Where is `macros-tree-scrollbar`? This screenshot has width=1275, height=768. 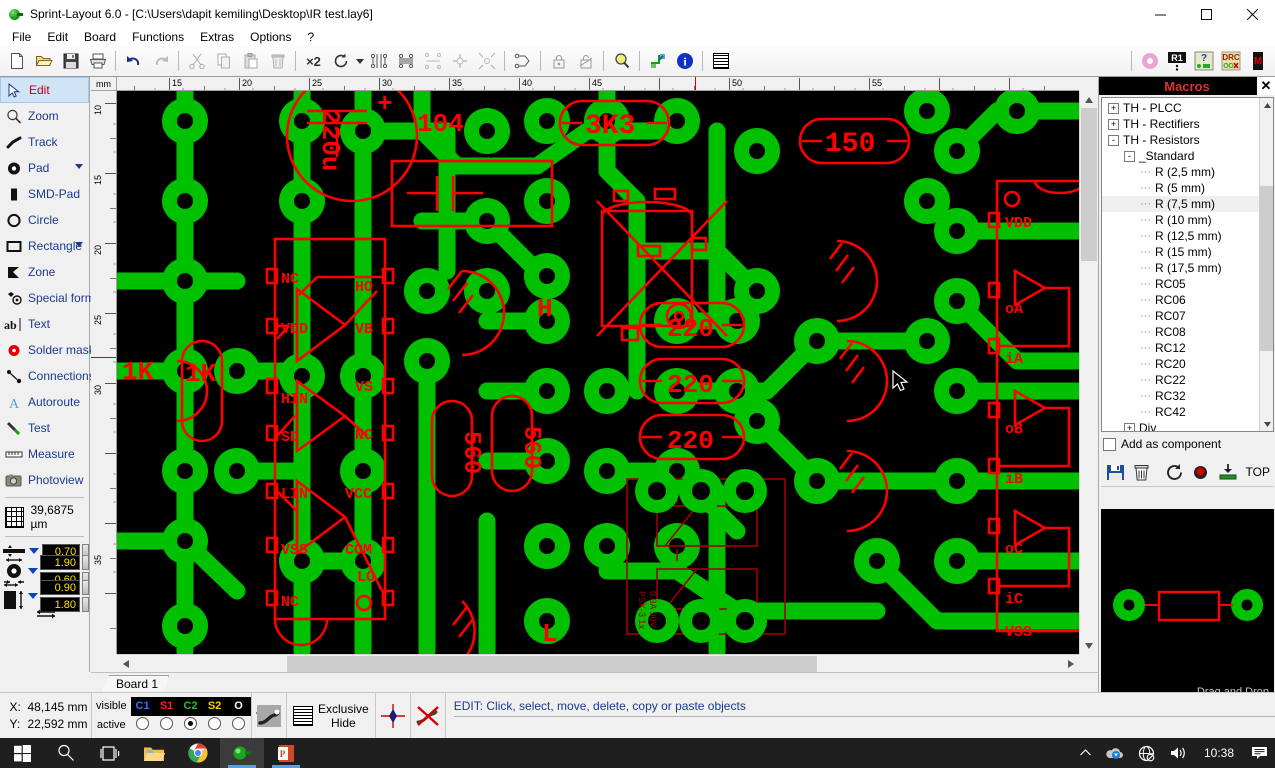 macros-tree-scrollbar is located at coordinates (1266, 264).